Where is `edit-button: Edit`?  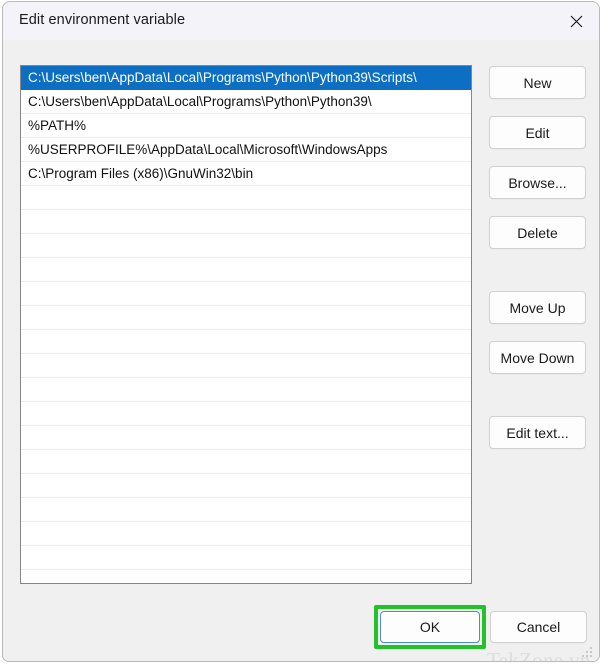 edit-button: Edit is located at coordinates (537, 132).